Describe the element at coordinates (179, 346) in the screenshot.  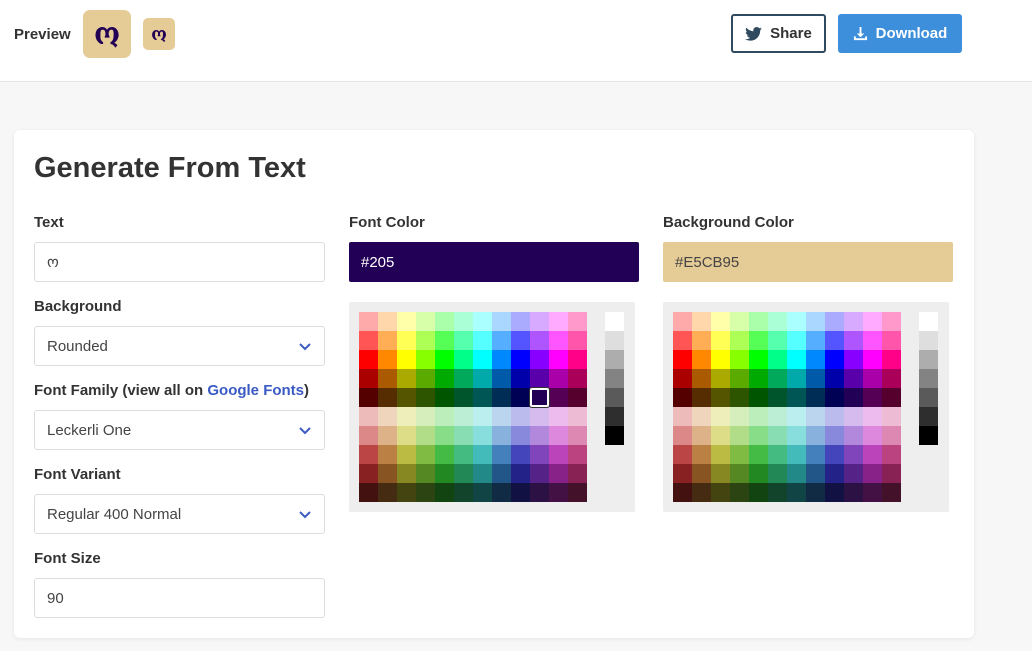
I see `background-select: Rounded` at that location.